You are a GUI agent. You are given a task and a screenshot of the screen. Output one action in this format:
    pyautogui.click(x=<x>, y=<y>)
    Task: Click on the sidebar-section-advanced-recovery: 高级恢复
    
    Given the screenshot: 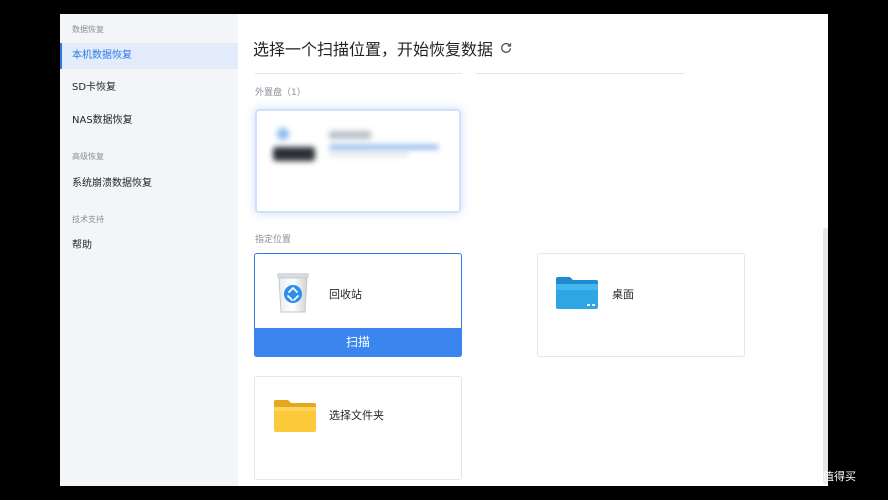 What is the action you would take?
    pyautogui.click(x=88, y=156)
    